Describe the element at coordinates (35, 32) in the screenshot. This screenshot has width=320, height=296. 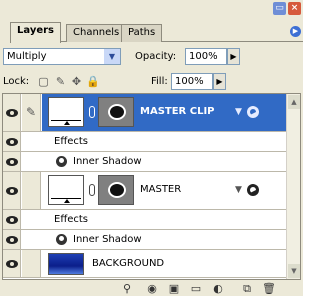
I see `tab-layers: Layers` at that location.